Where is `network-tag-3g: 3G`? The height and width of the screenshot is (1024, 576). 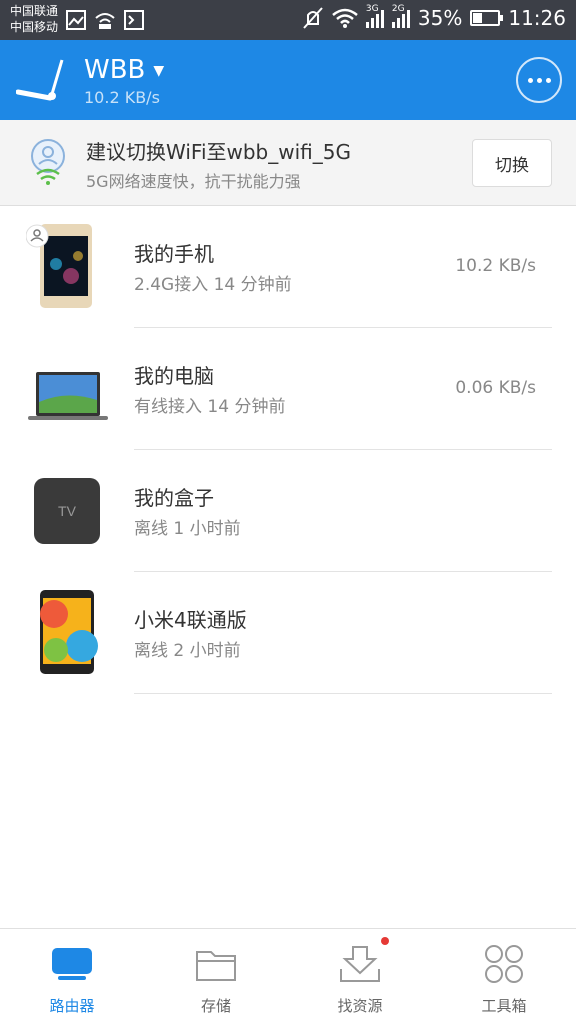
network-tag-3g: 3G is located at coordinates (372, 9).